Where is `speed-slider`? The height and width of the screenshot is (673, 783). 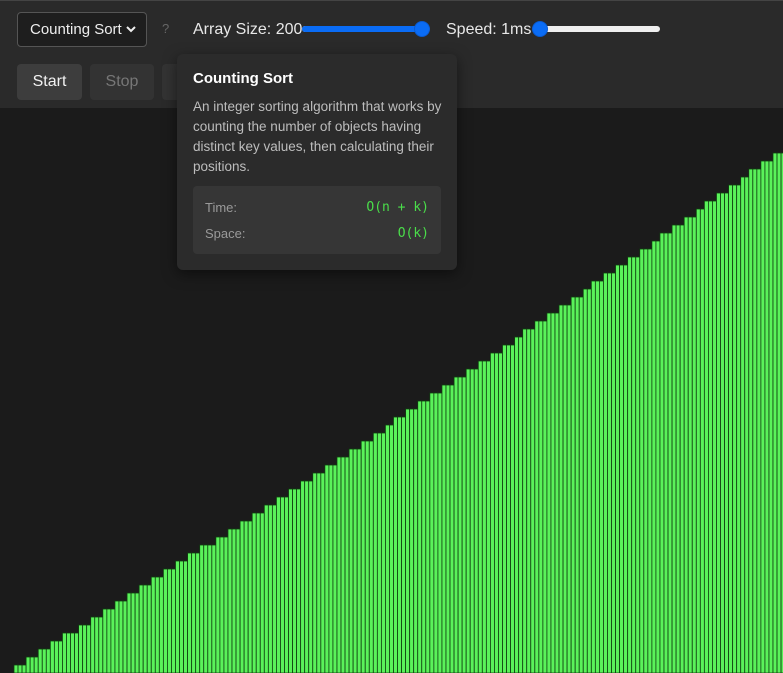
speed-slider is located at coordinates (596, 29).